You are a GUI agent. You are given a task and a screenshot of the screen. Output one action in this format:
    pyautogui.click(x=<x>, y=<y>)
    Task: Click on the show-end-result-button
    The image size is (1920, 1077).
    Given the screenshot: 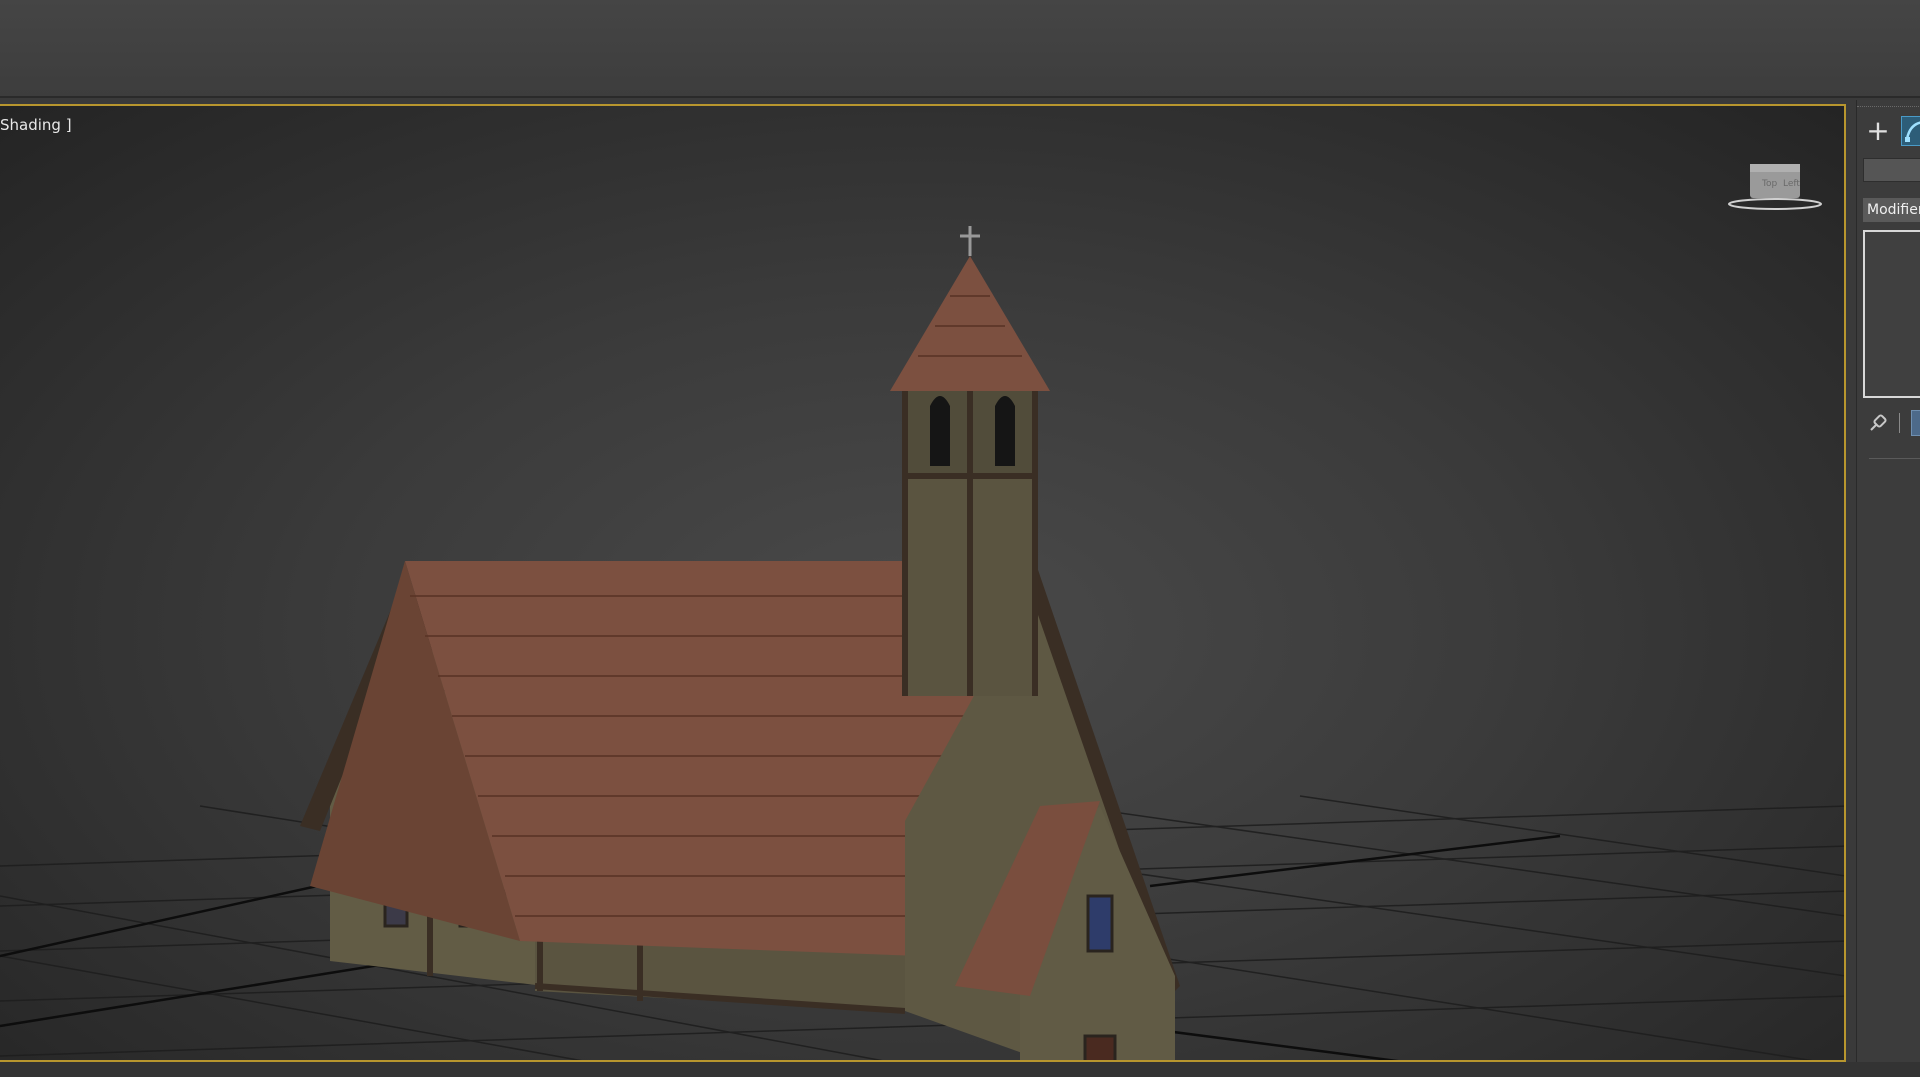 What is the action you would take?
    pyautogui.click(x=1915, y=423)
    